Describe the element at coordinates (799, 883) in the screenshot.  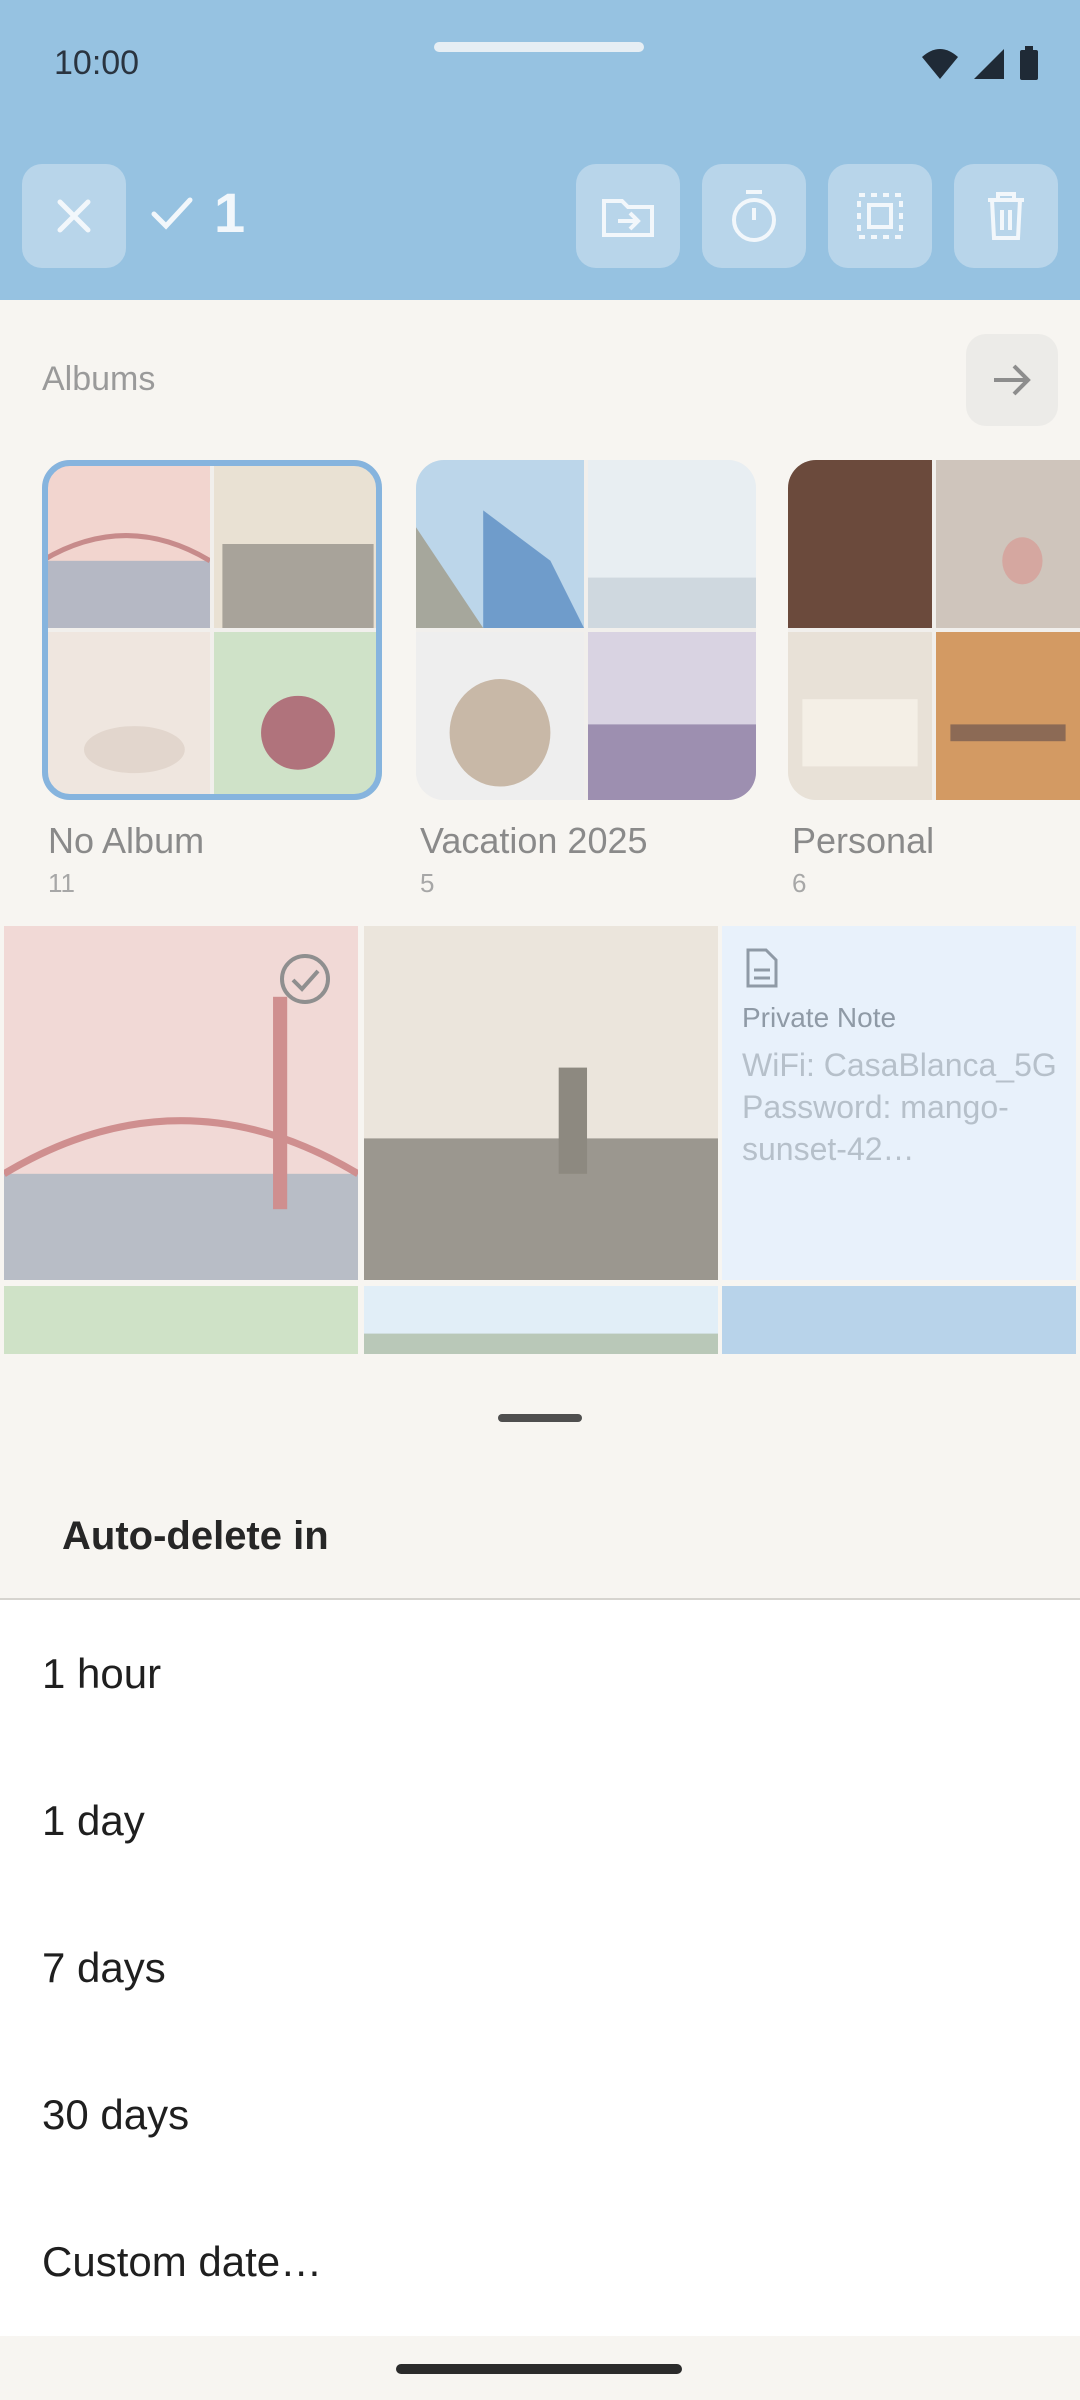
I see `album-count: 6` at that location.